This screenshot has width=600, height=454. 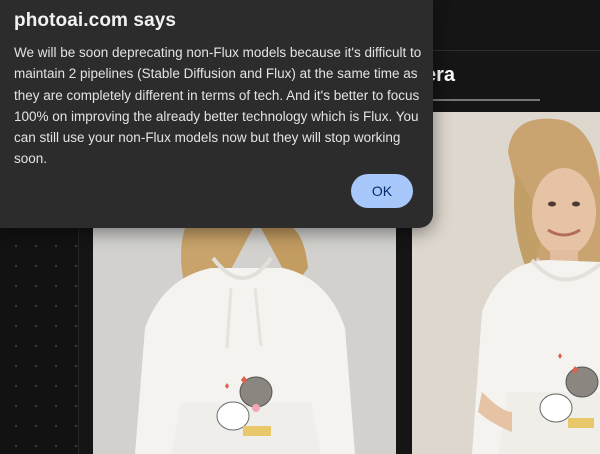 What do you see at coordinates (39, 332) in the screenshot?
I see `dot-grid-panel` at bounding box center [39, 332].